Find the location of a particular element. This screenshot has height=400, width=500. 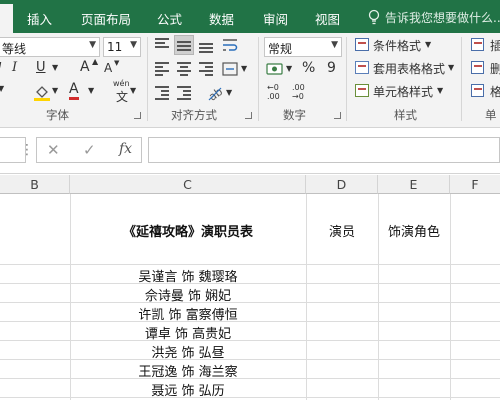

grow-font-button: A is located at coordinates (85, 67).